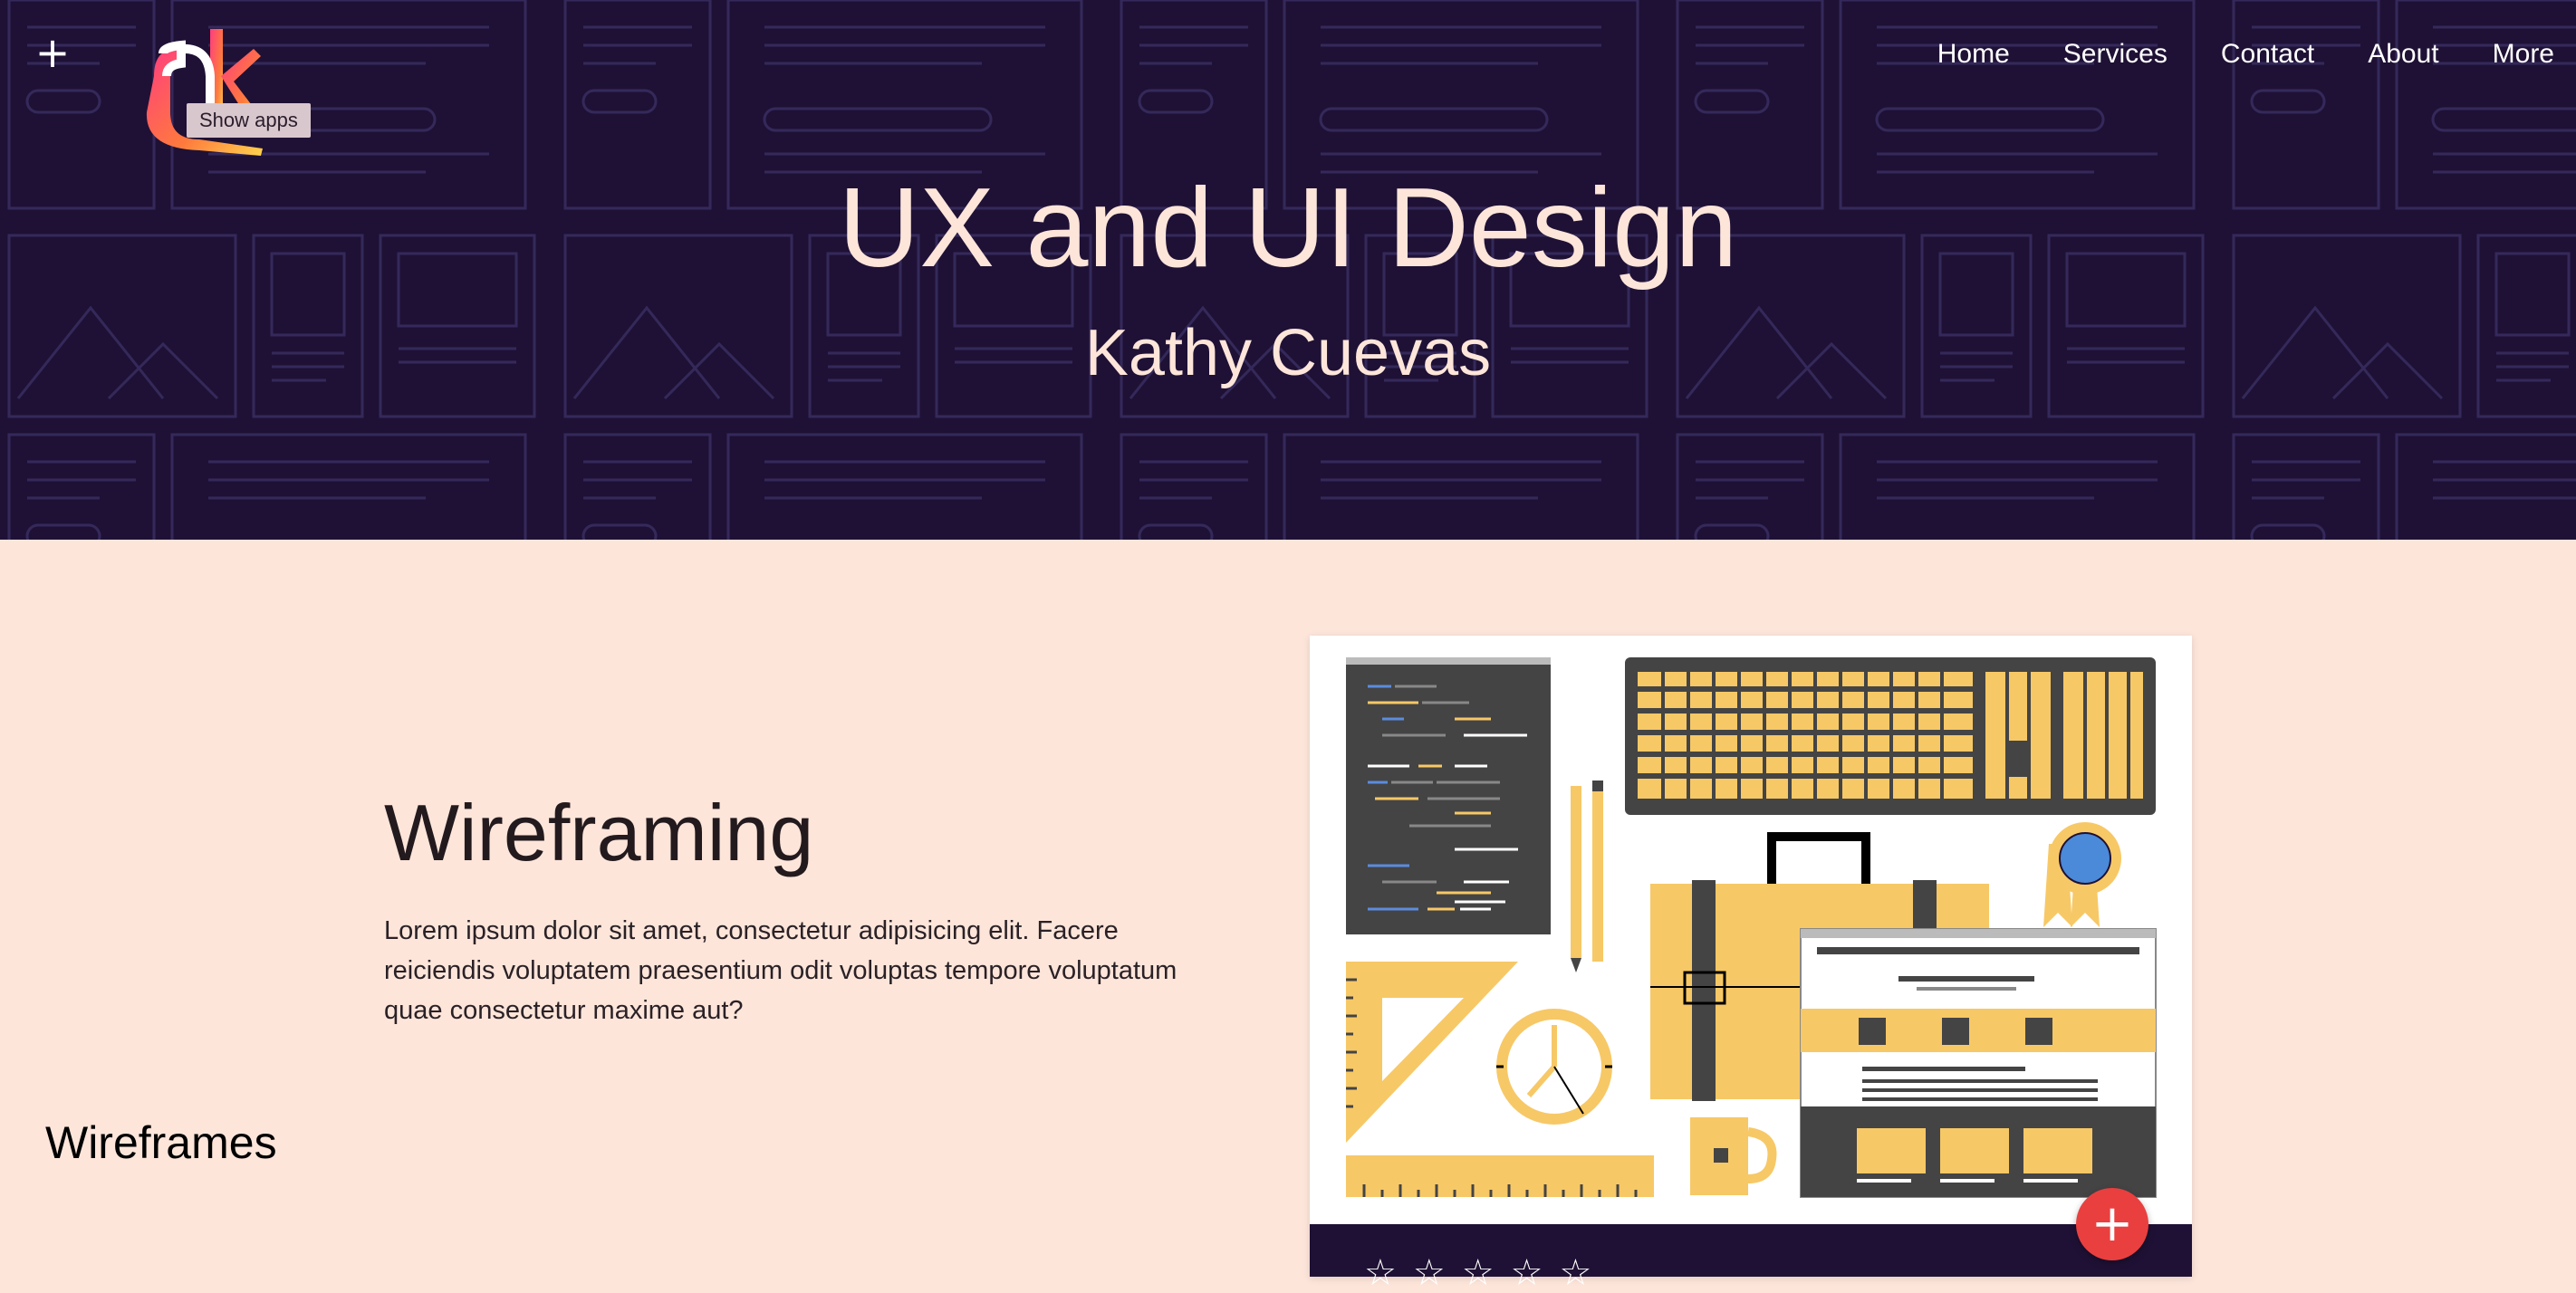 The width and height of the screenshot is (2576, 1293). I want to click on author-name: Kathy Cuevas, so click(1288, 353).